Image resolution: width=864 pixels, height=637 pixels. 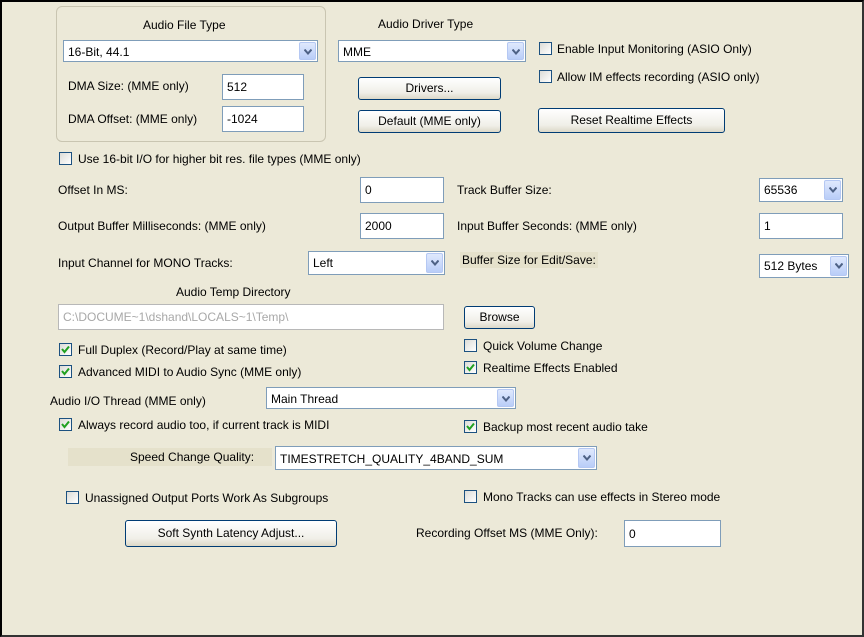 What do you see at coordinates (263, 87) in the screenshot?
I see `dma-size-input: 512` at bounding box center [263, 87].